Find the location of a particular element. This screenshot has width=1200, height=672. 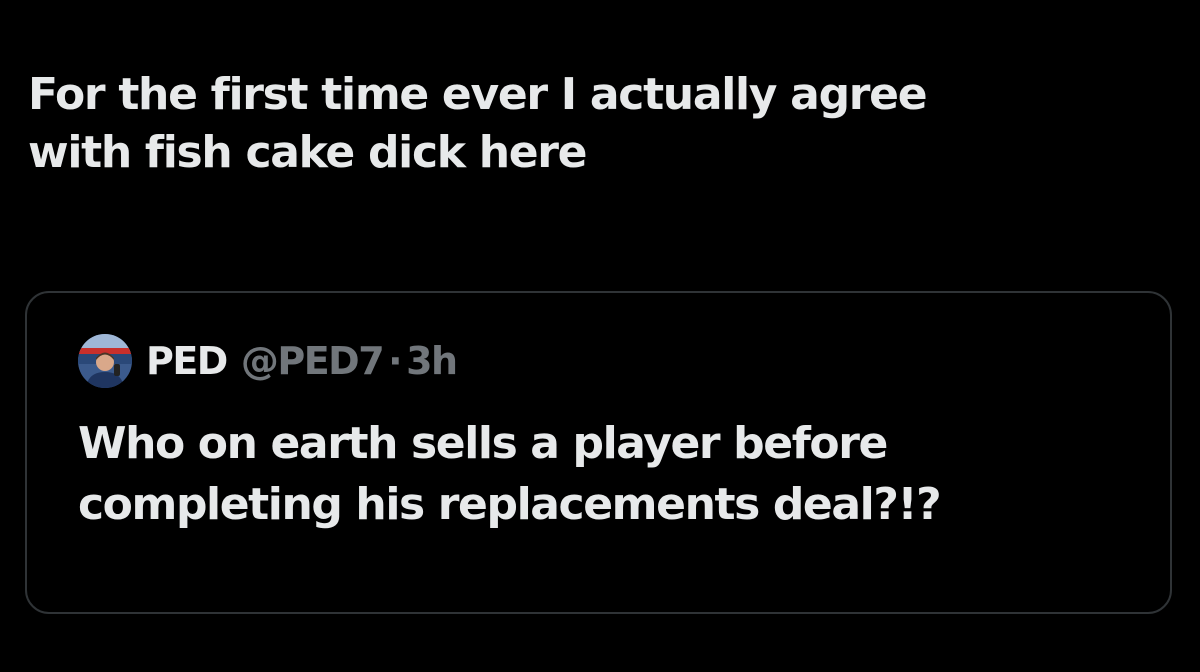

user-handle: @PED7 is located at coordinates (313, 361).